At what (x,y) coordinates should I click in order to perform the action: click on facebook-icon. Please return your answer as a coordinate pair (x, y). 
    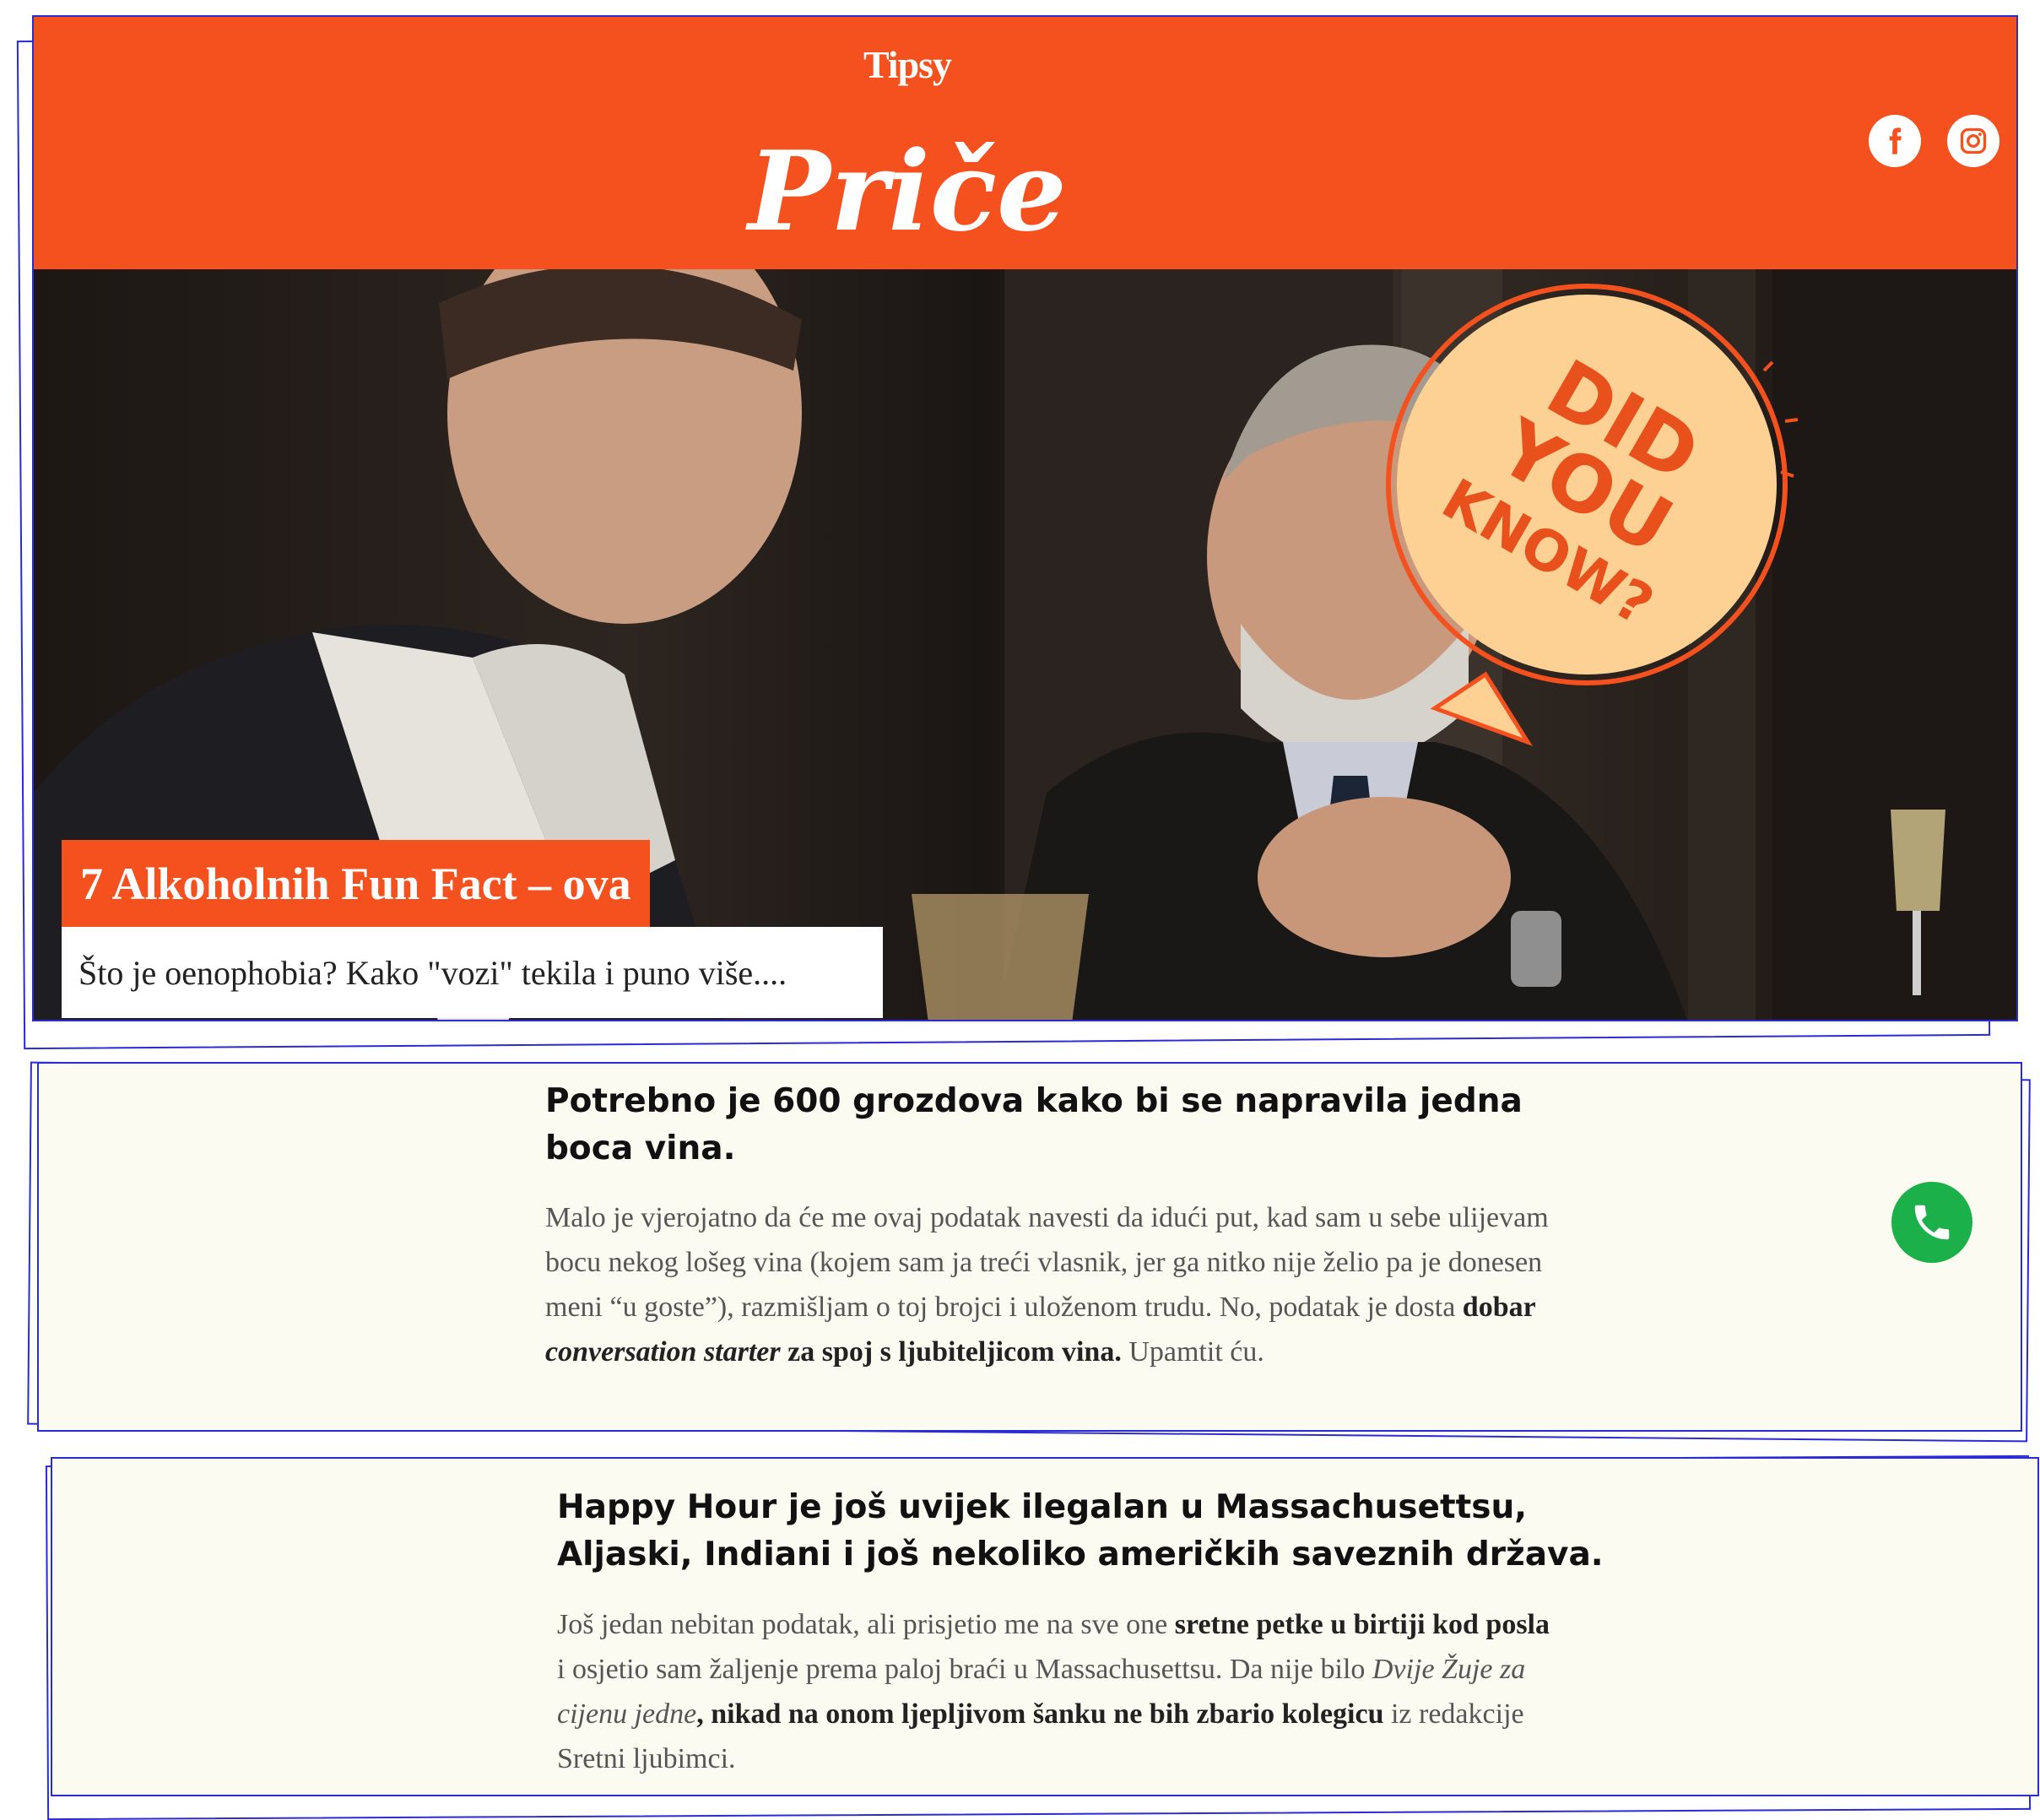
    Looking at the image, I should click on (1896, 140).